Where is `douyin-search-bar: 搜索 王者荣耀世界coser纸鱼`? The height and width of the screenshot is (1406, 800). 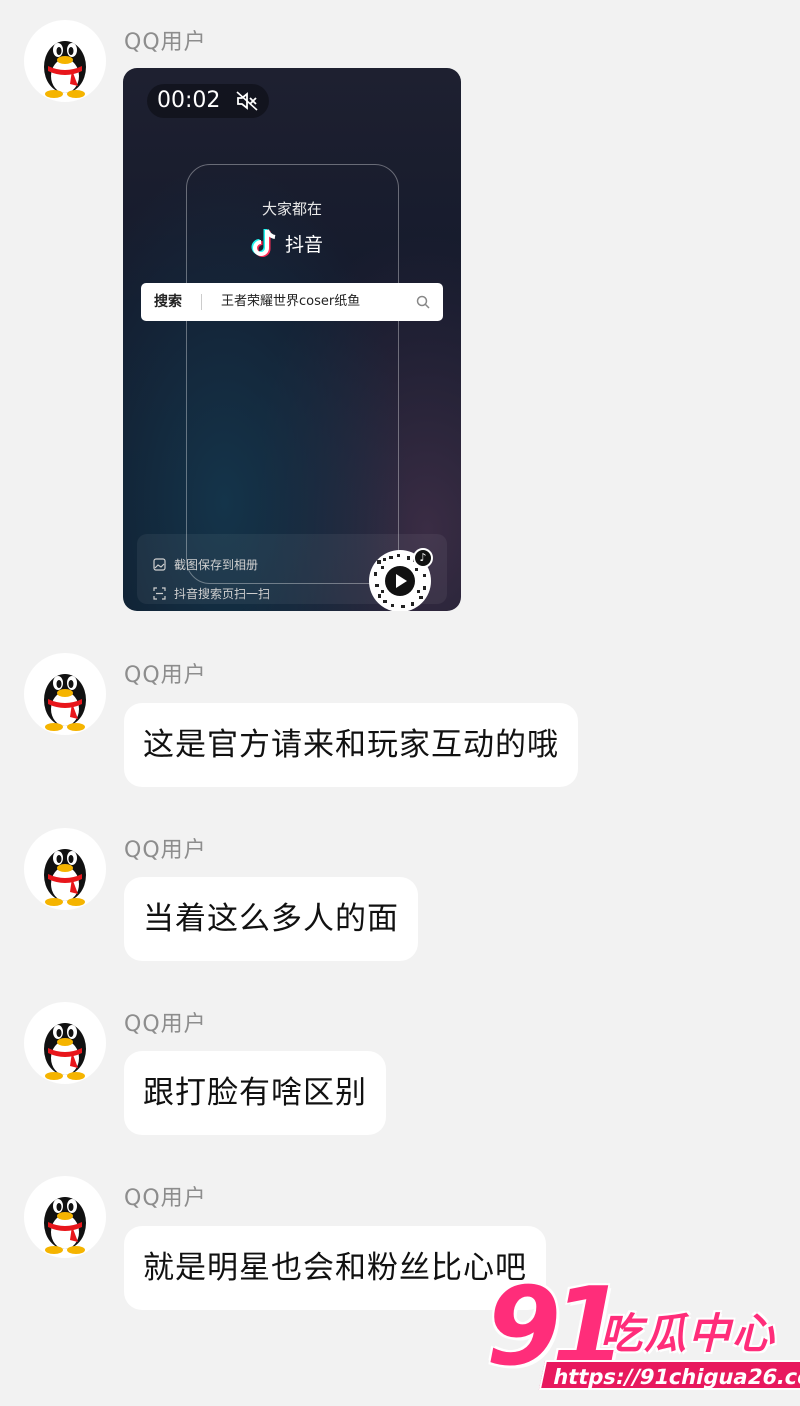
douyin-search-bar: 搜索 王者荣耀世界coser纸鱼 is located at coordinates (292, 302).